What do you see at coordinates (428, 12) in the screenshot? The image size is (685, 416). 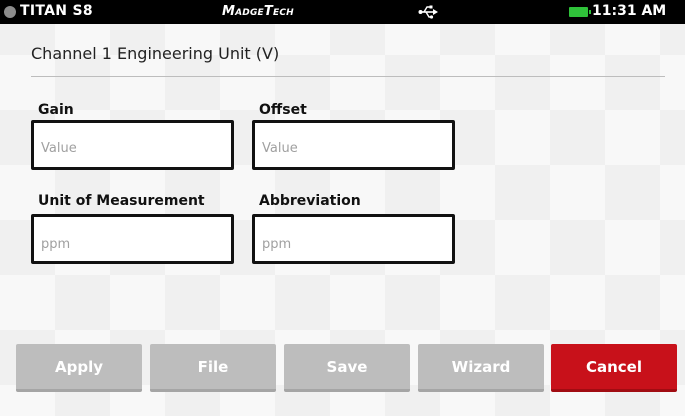 I see `usb-icon` at bounding box center [428, 12].